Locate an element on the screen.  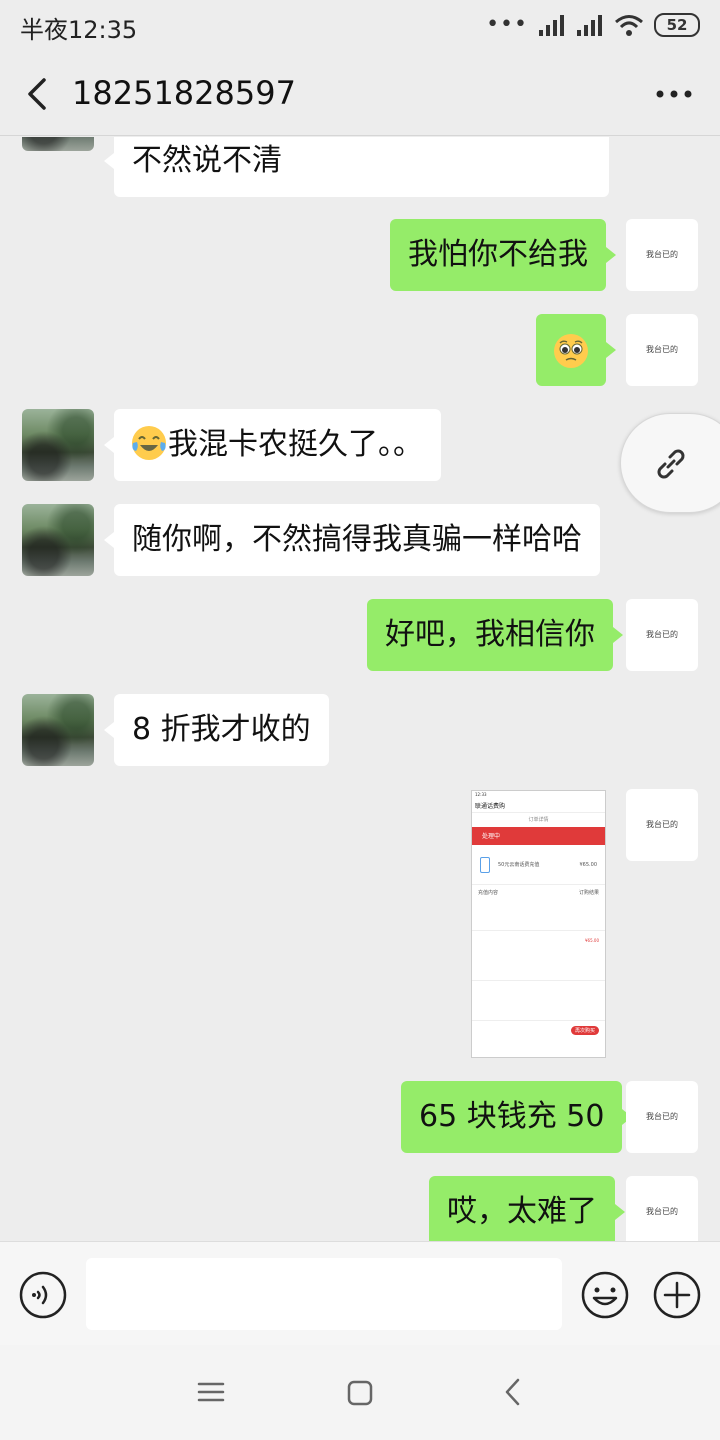
pleading-face-icon is located at coordinates (571, 350).